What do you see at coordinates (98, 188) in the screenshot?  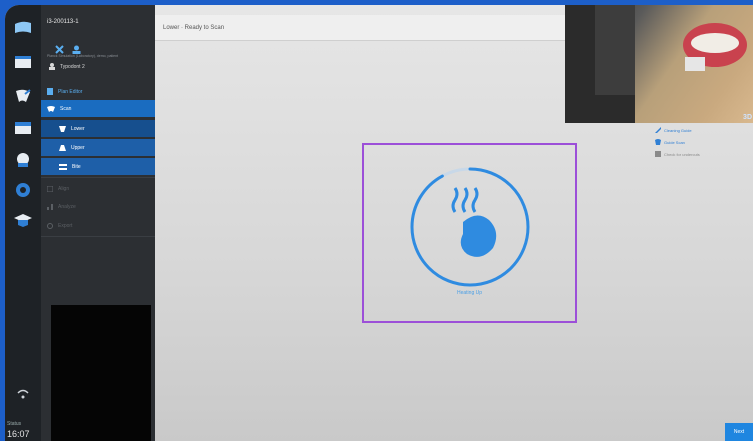 I see `nav-align: Align` at bounding box center [98, 188].